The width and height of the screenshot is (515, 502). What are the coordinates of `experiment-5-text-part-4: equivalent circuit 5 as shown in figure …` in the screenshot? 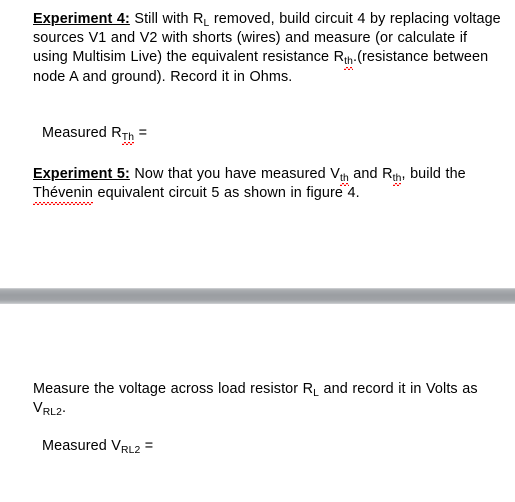 It's located at (226, 193).